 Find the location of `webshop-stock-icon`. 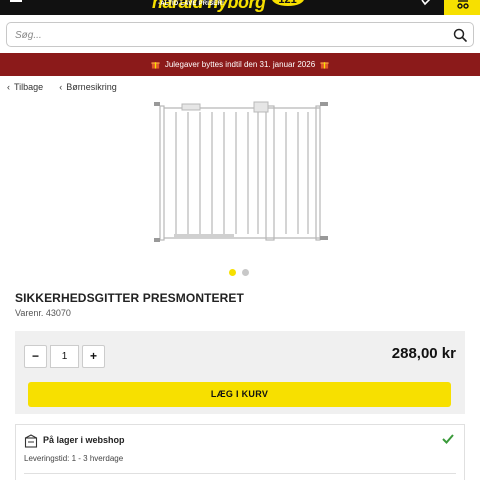

webshop-stock-icon is located at coordinates (31, 441).